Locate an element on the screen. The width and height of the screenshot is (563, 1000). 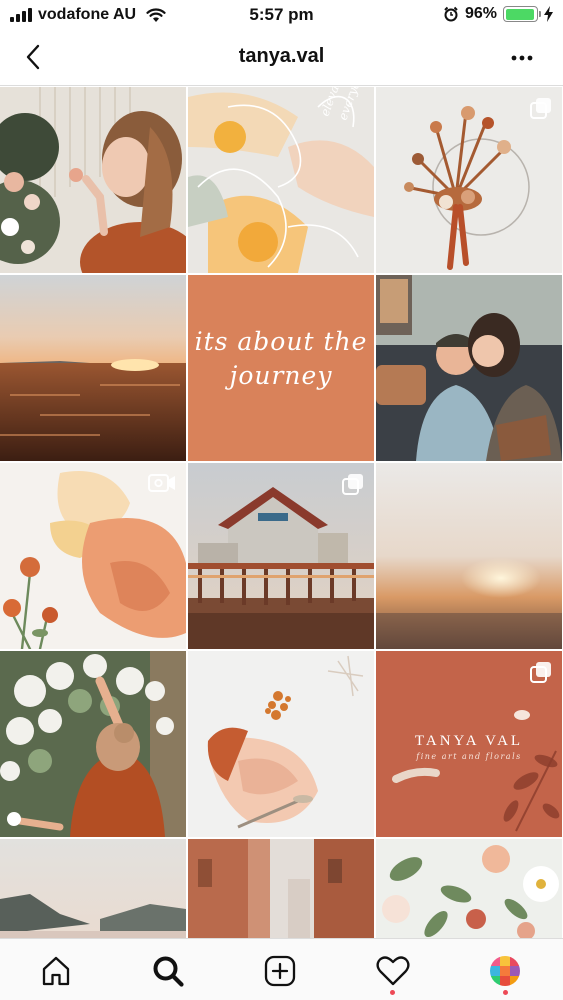
profile-username: tanya.val is located at coordinates (281, 56).